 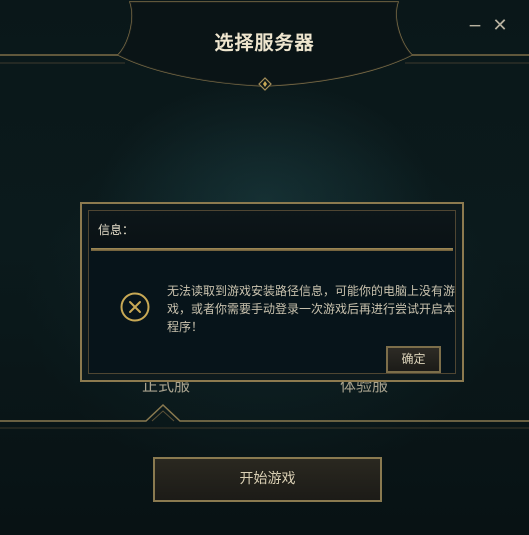 I want to click on window-title: 选择服务器, so click(x=264, y=43).